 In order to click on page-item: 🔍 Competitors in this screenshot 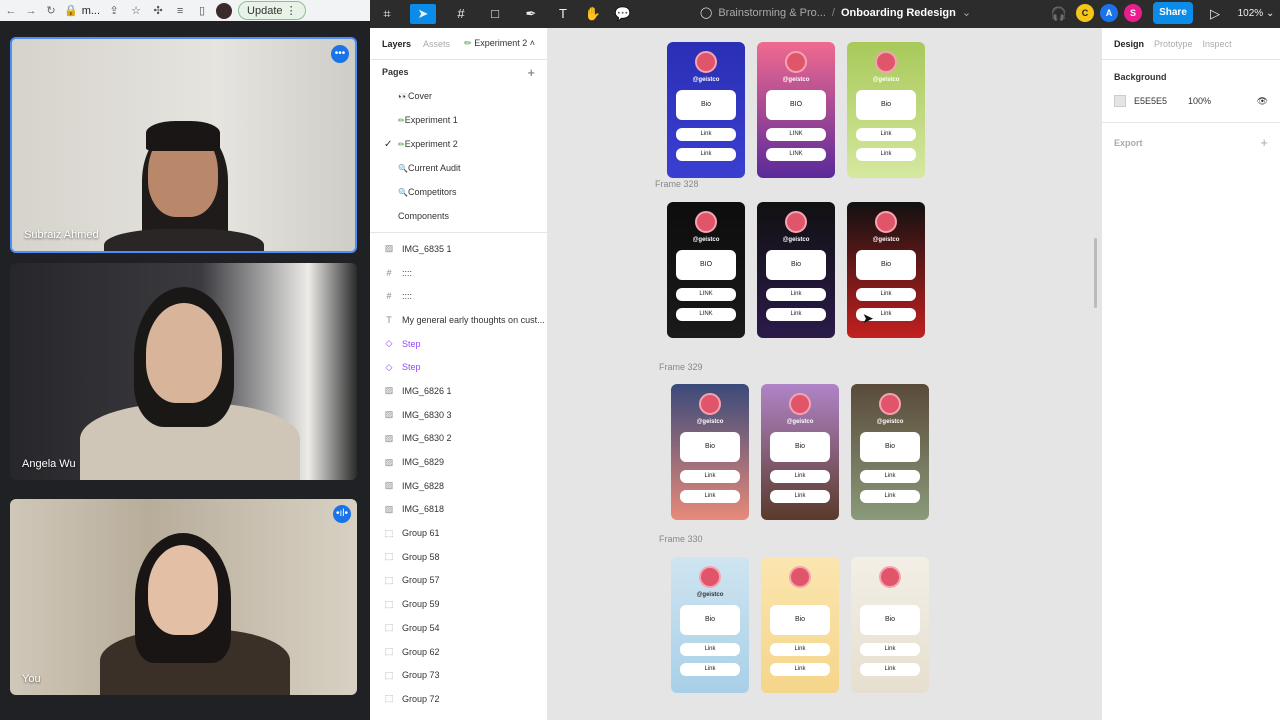, I will do `click(458, 192)`.